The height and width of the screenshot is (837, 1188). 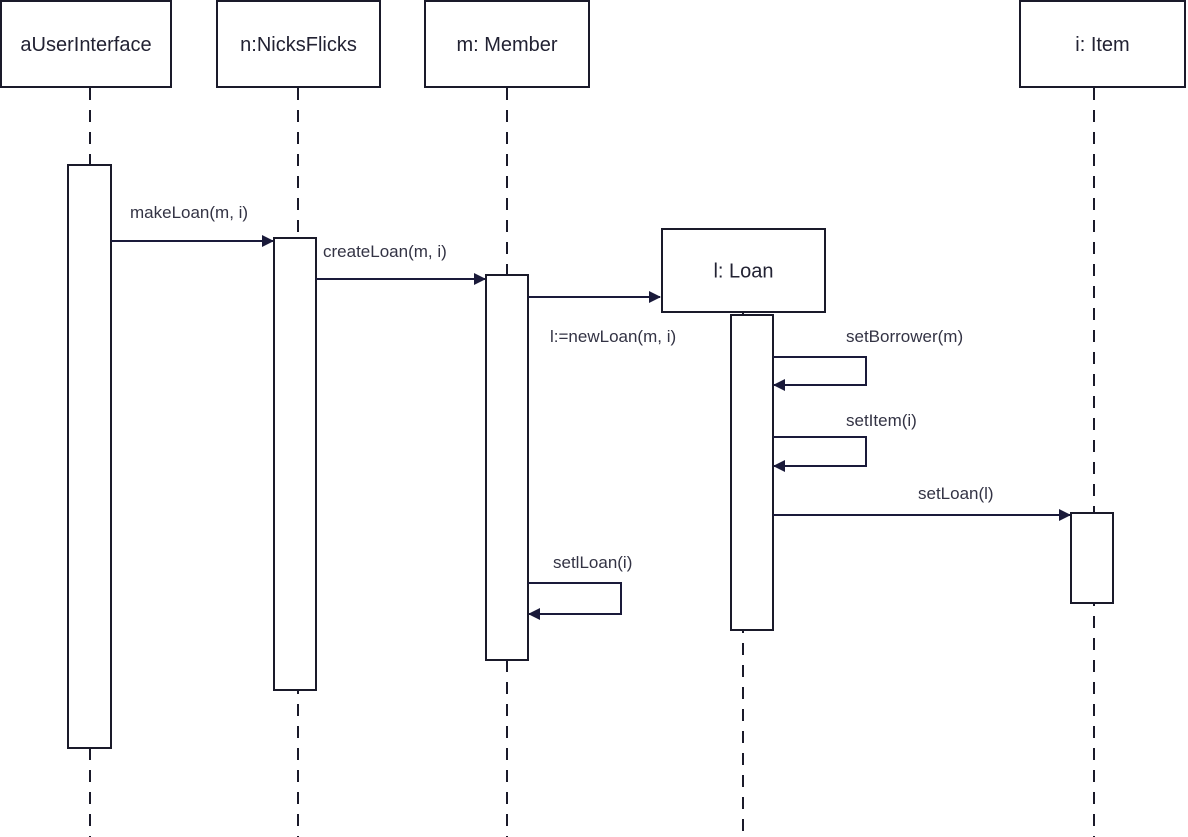 What do you see at coordinates (385, 251) in the screenshot?
I see `message-label: createLoan(m, i)` at bounding box center [385, 251].